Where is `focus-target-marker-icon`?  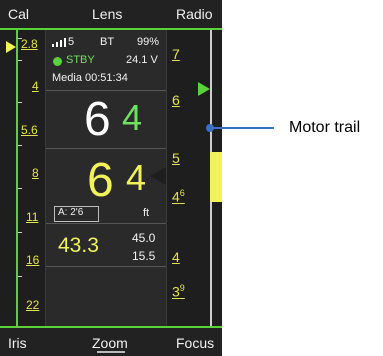
focus-target-marker-icon is located at coordinates (204, 89).